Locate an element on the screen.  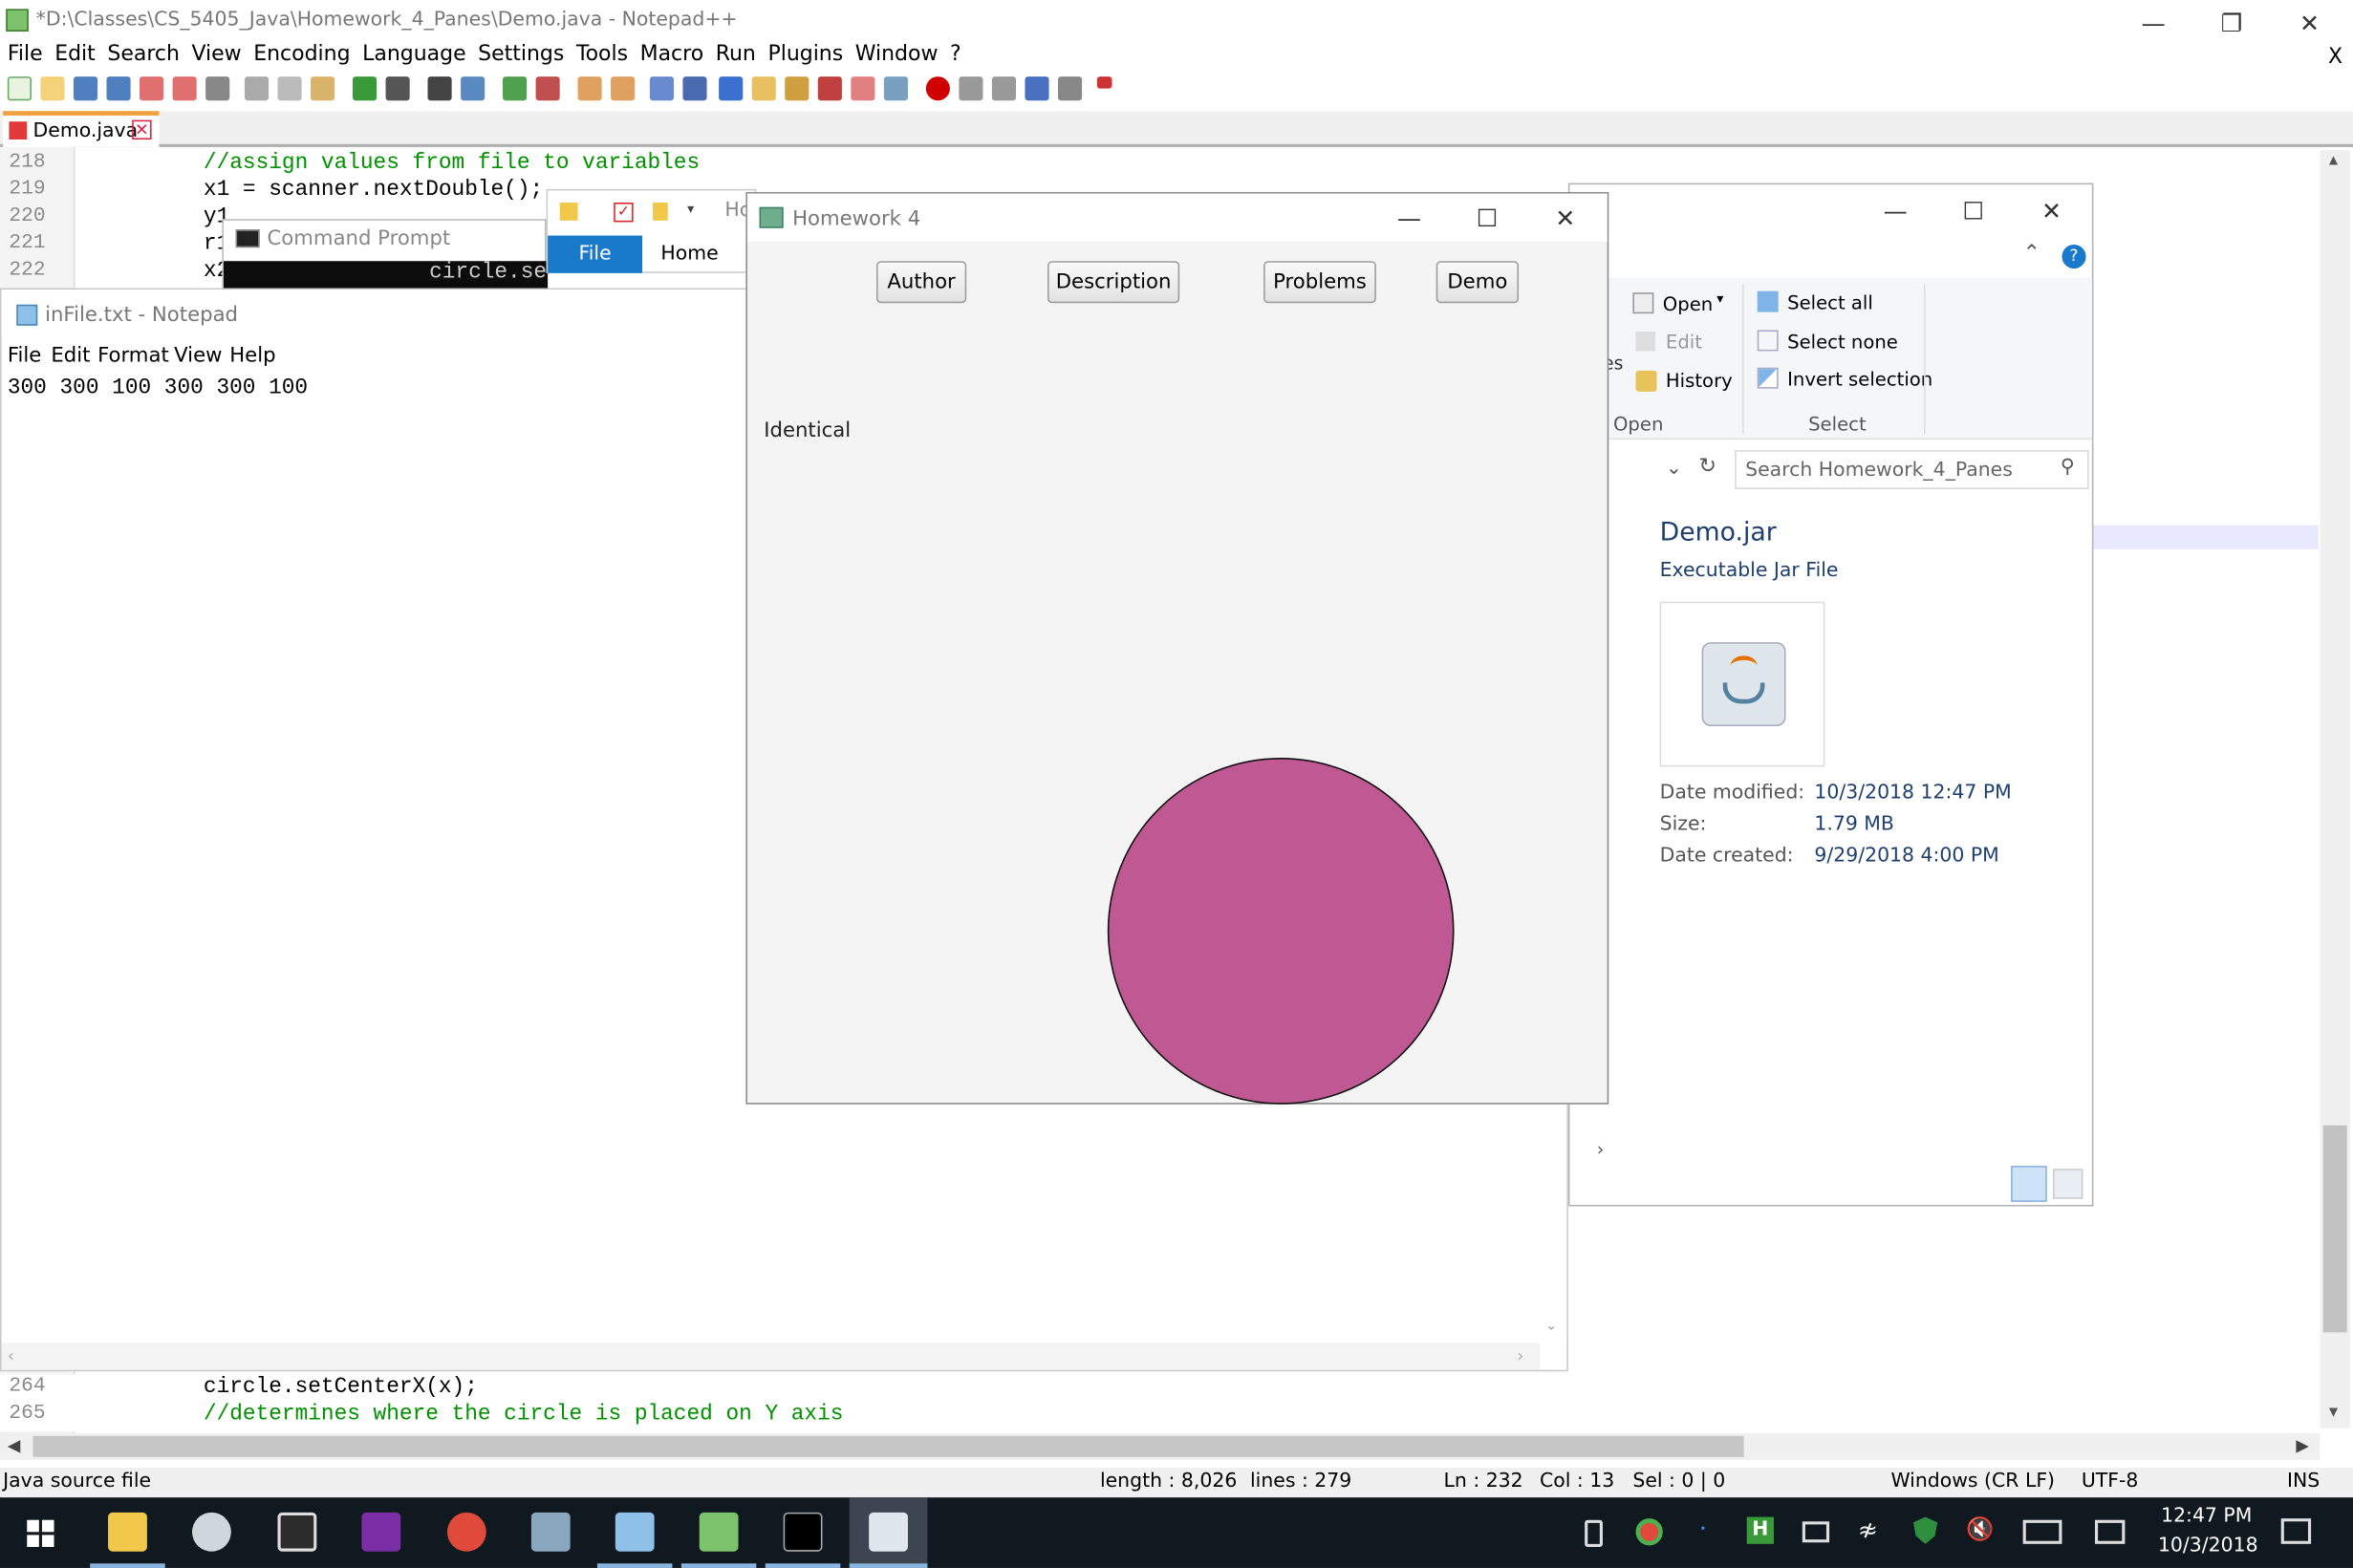
ribbon-collapse-icon: ⌃ is located at coordinates (2031, 254).